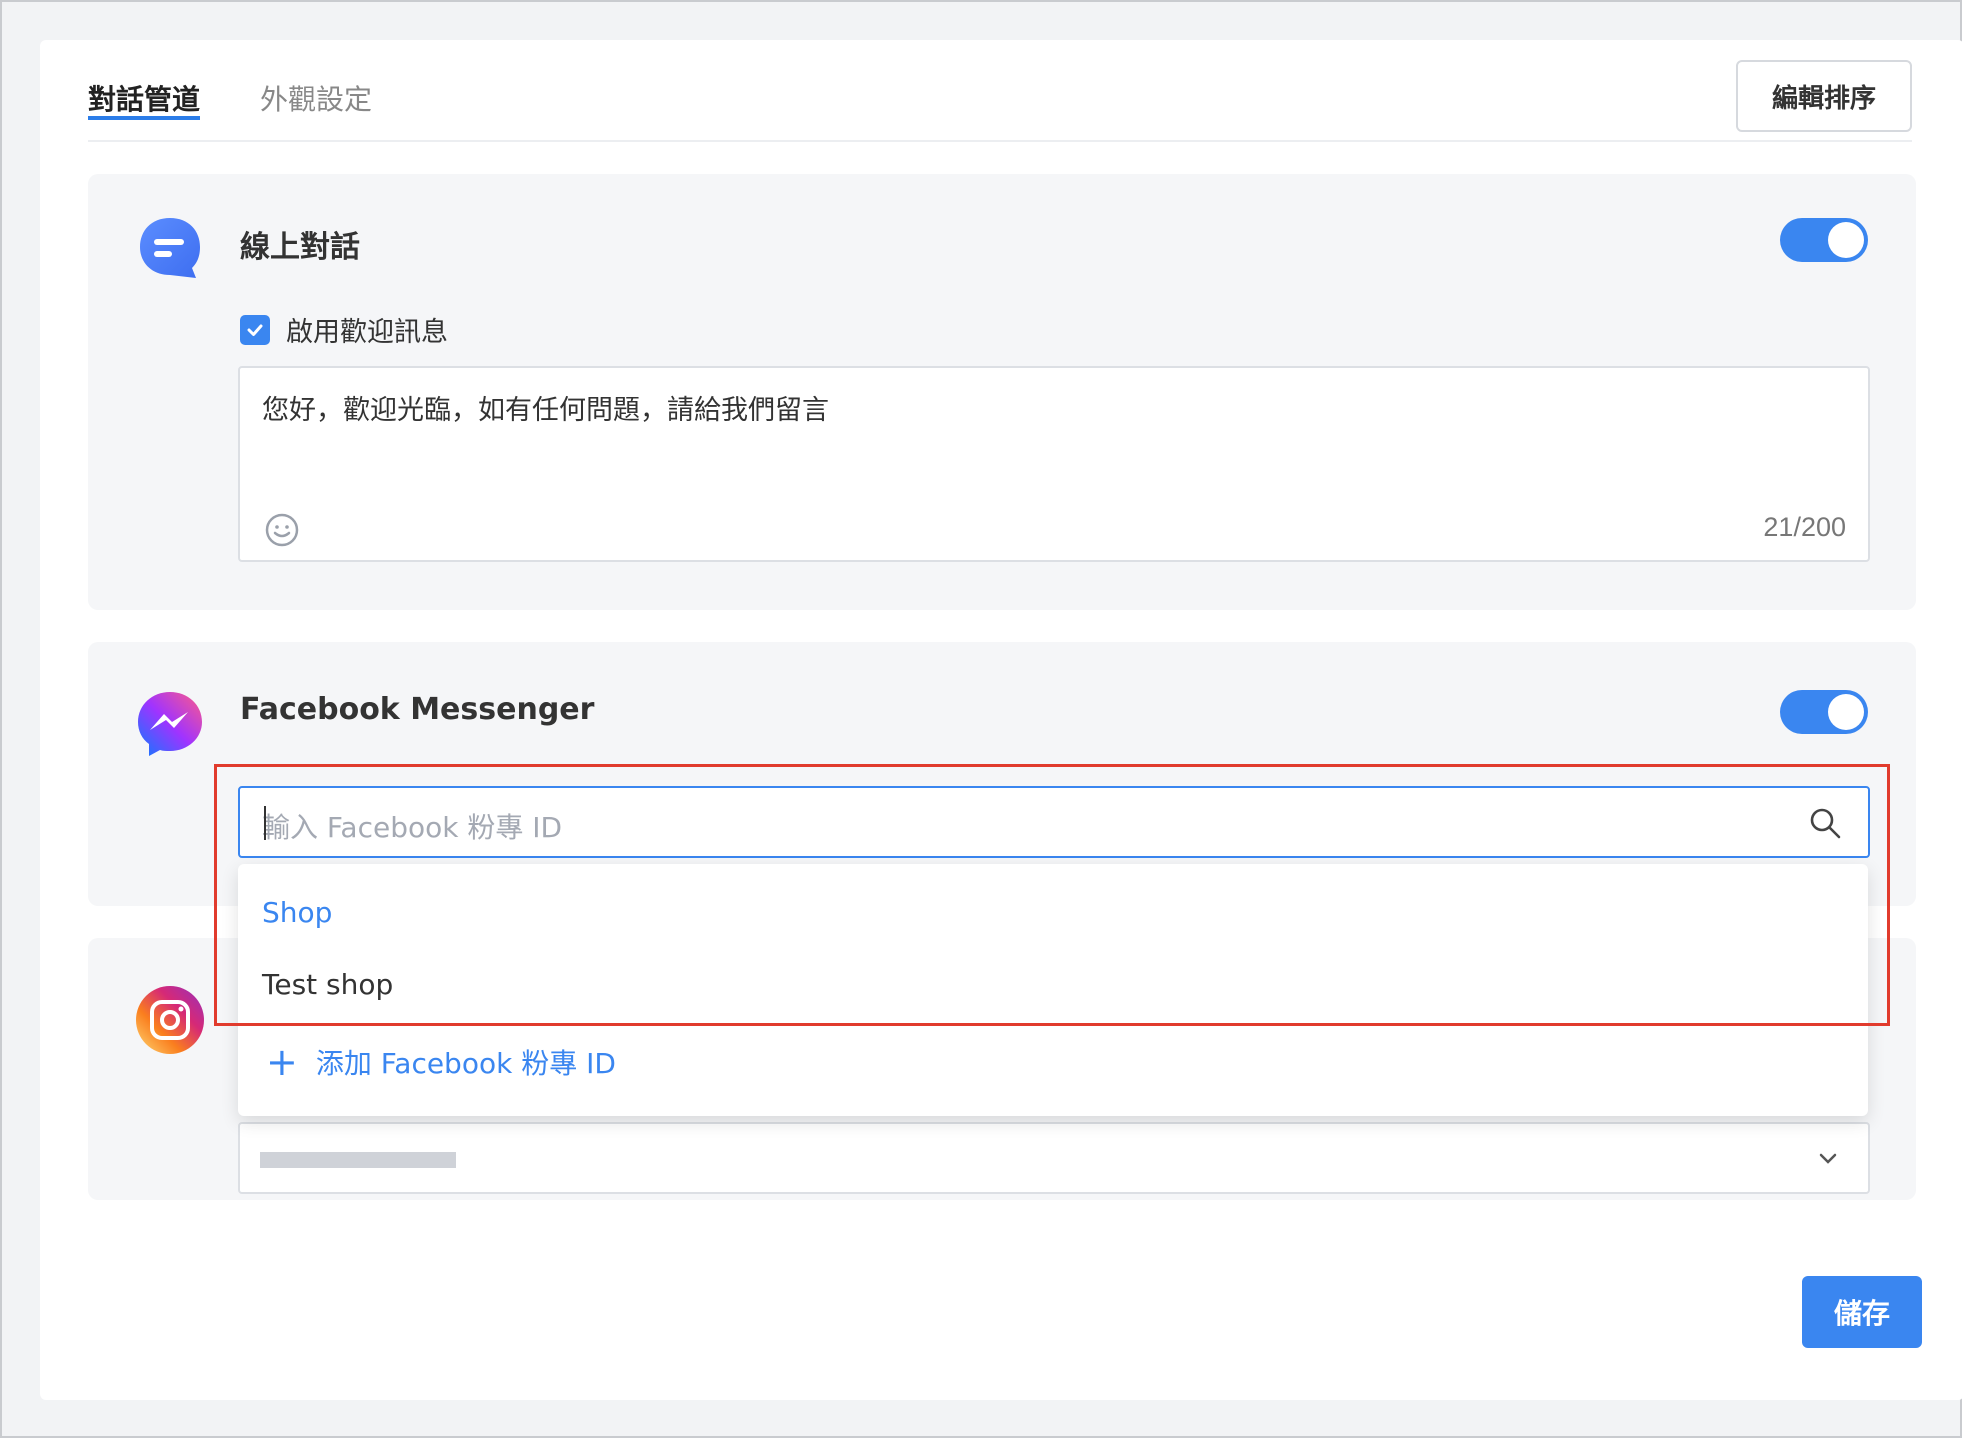  I want to click on instagram-icon, so click(170, 1020).